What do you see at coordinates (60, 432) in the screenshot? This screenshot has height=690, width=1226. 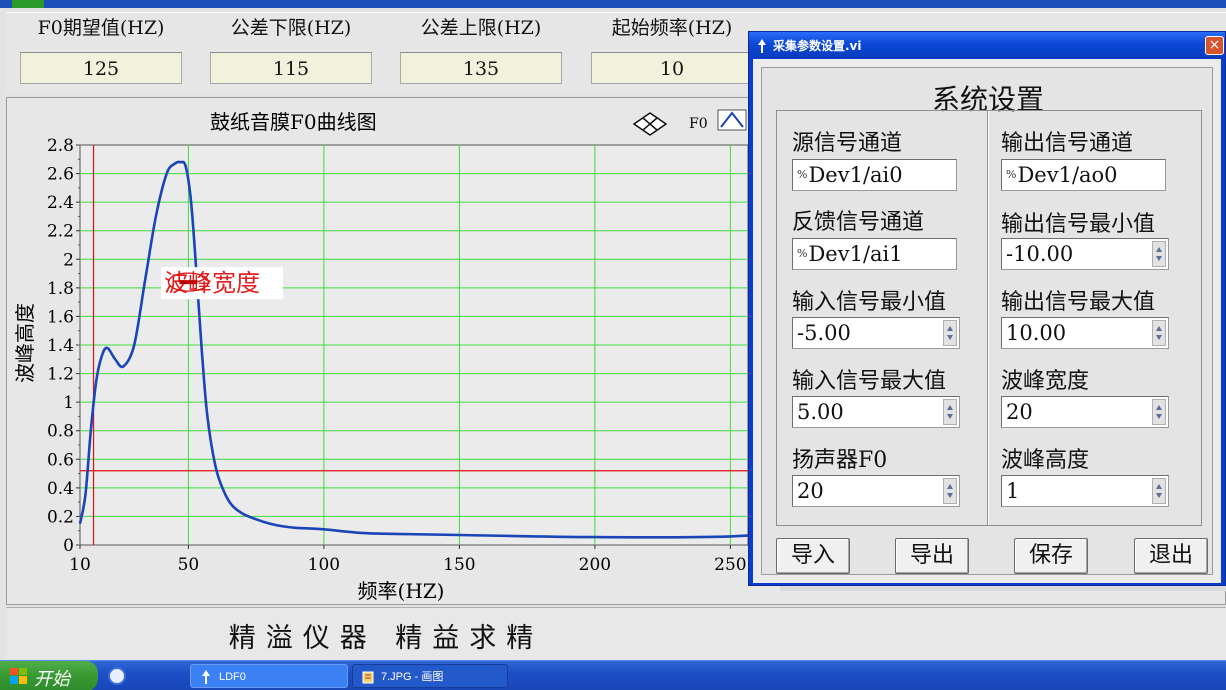 I see `y-tick-label: 0.8` at bounding box center [60, 432].